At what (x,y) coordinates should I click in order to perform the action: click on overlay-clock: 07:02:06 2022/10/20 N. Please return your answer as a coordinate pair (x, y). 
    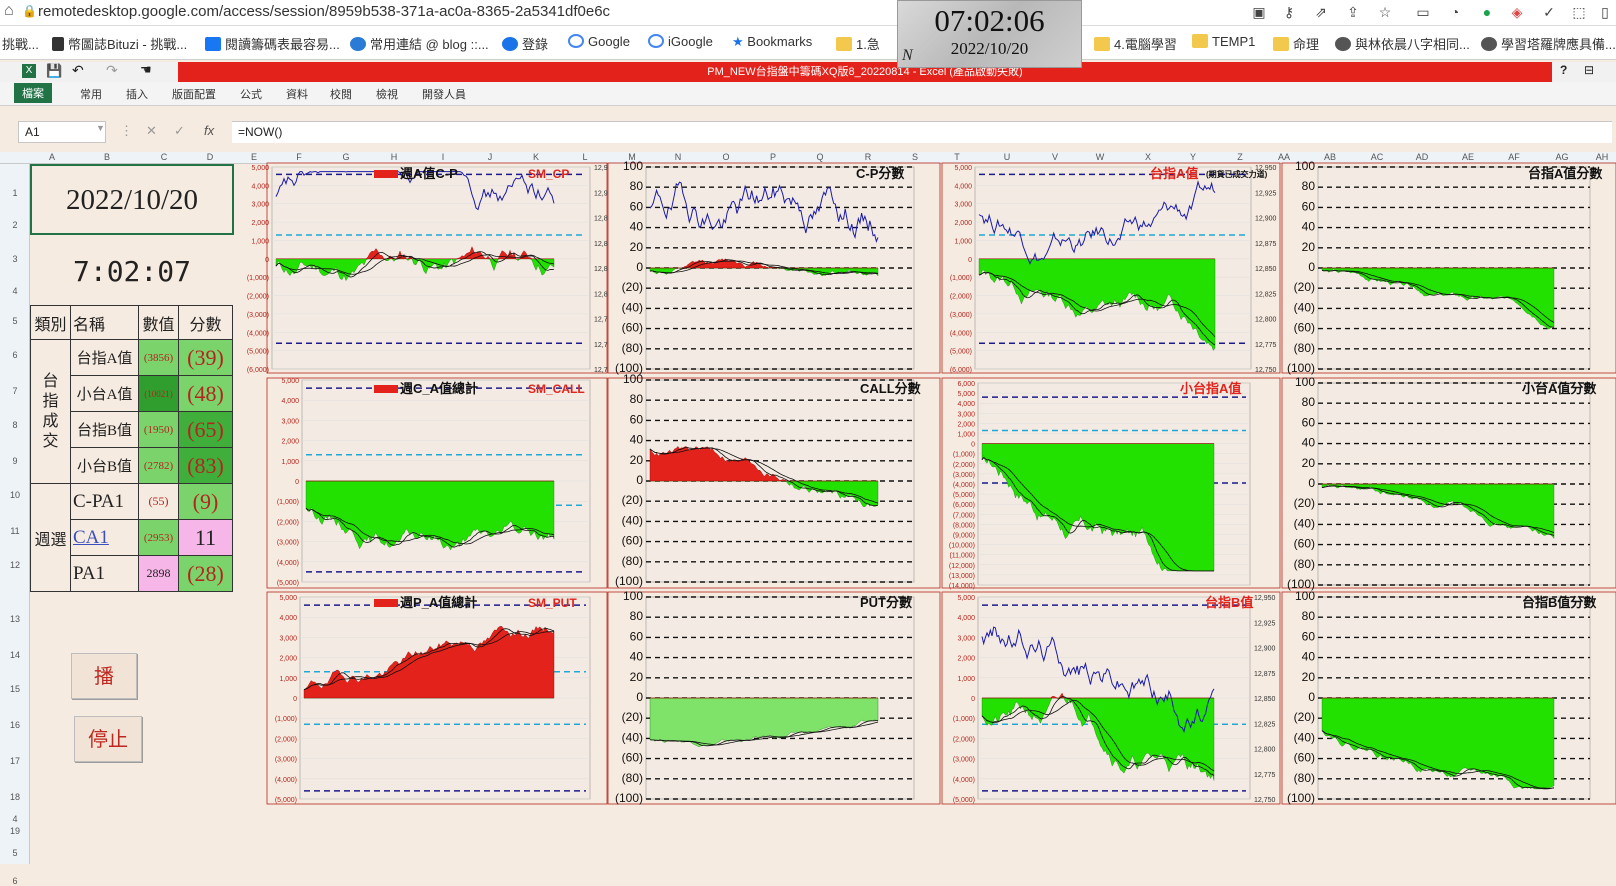
    Looking at the image, I should click on (989, 34).